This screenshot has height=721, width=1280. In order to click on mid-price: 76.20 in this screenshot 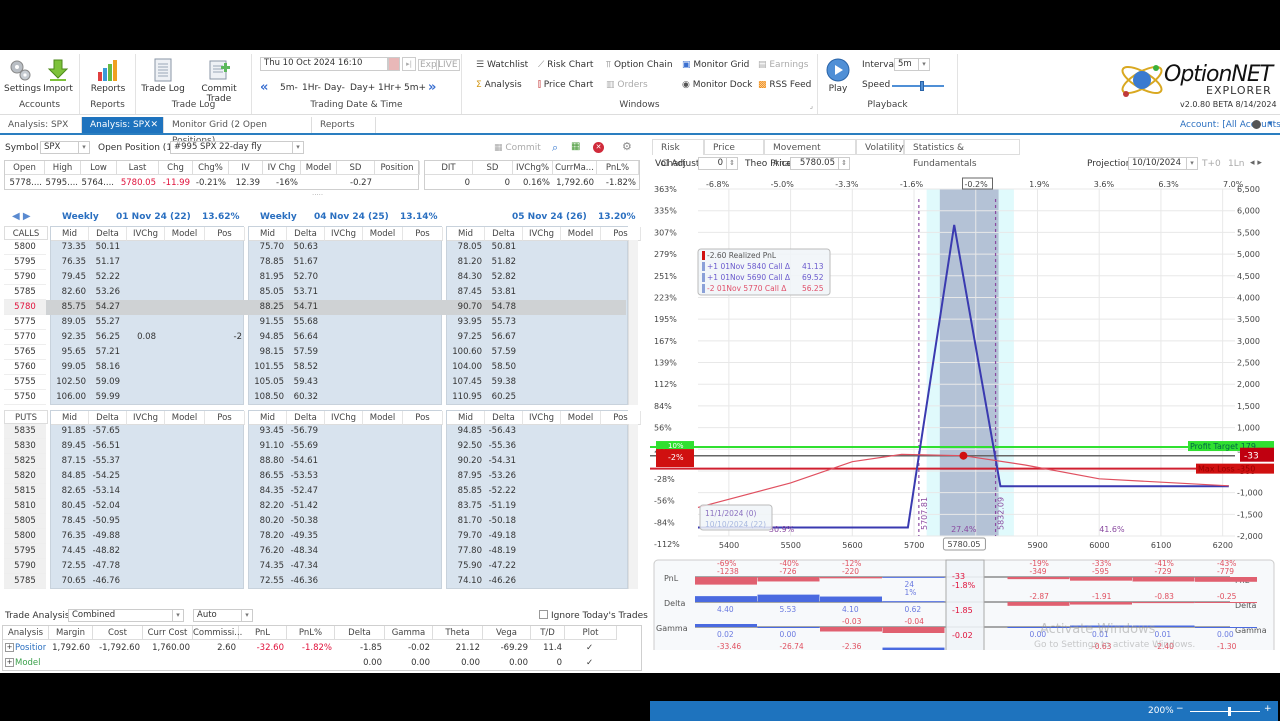, I will do `click(266, 551)`.